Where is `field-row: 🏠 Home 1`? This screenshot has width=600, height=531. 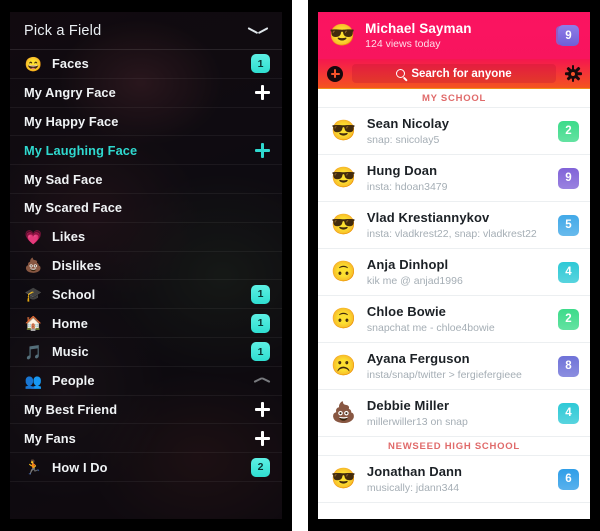 field-row: 🏠 Home 1 is located at coordinates (146, 323).